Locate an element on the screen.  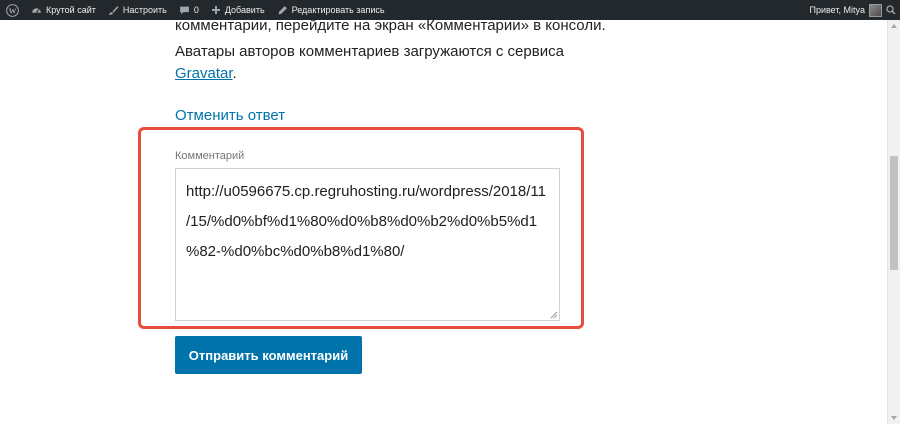
customize-label: Настроить is located at coordinates (144, 10).